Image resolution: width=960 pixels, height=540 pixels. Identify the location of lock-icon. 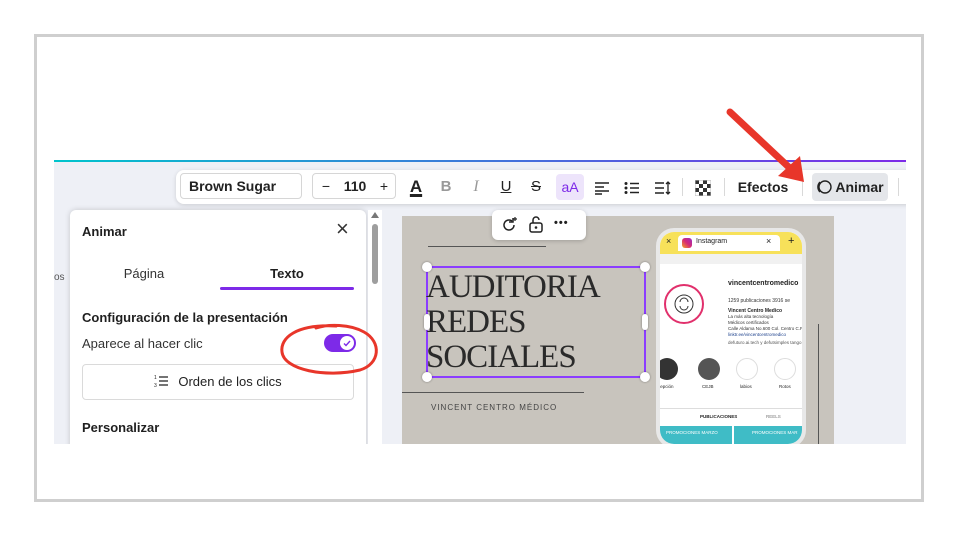
(536, 224).